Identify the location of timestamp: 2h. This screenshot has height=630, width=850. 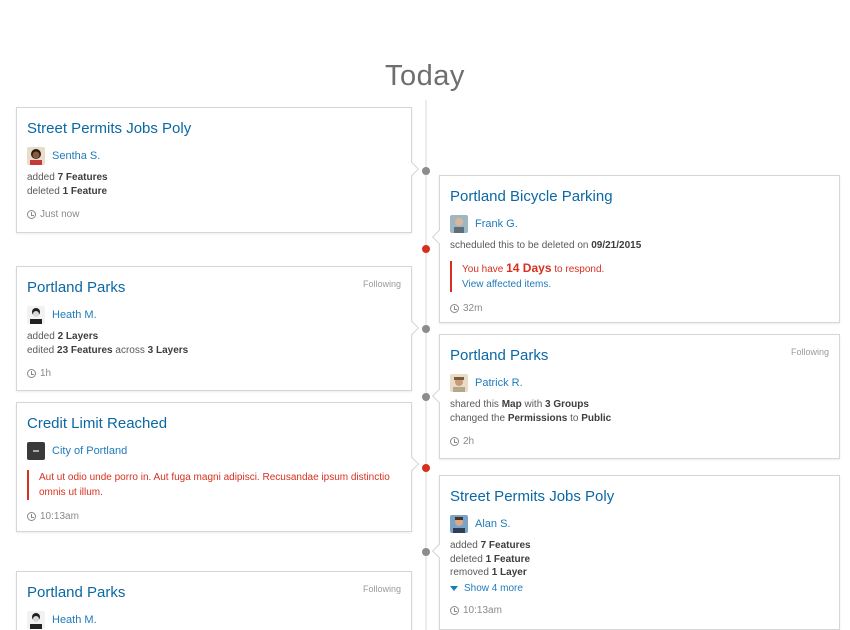
(639, 441).